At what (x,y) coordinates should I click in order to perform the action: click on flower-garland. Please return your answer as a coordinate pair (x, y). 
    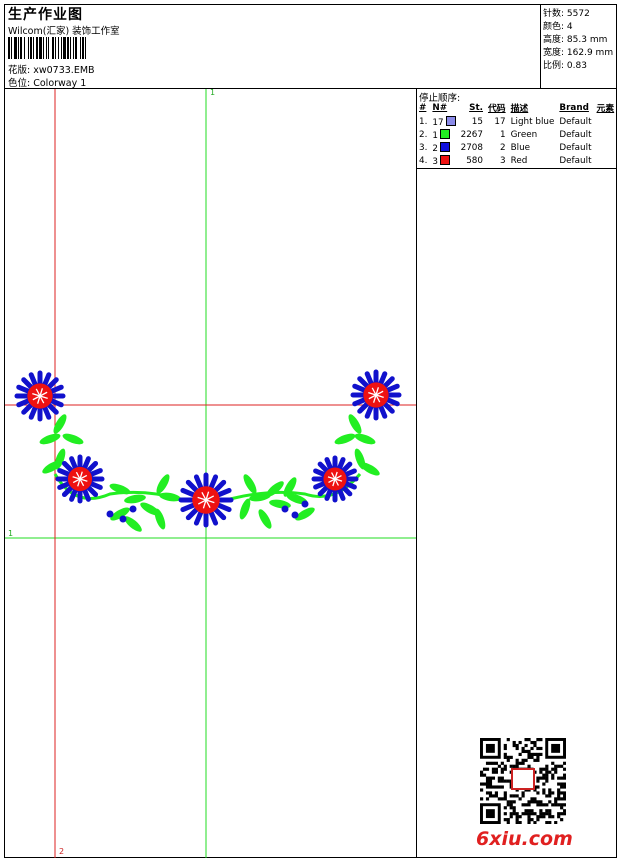
    Looking at the image, I should click on (208, 450).